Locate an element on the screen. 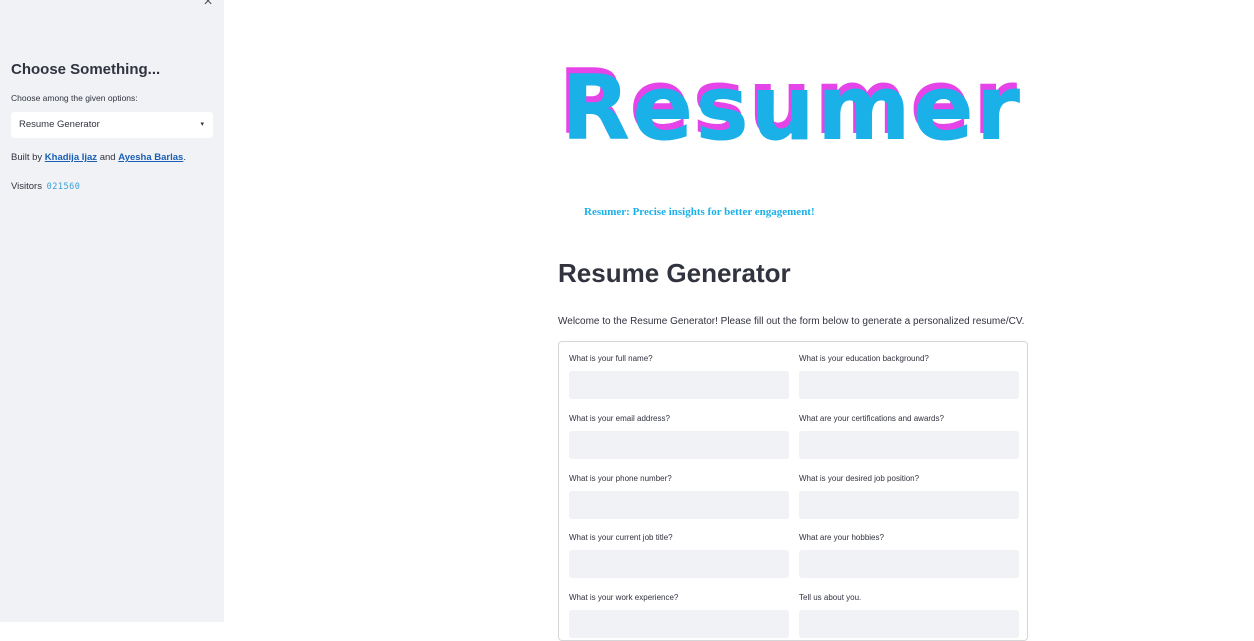  field-label: What is your phone number? is located at coordinates (620, 478).